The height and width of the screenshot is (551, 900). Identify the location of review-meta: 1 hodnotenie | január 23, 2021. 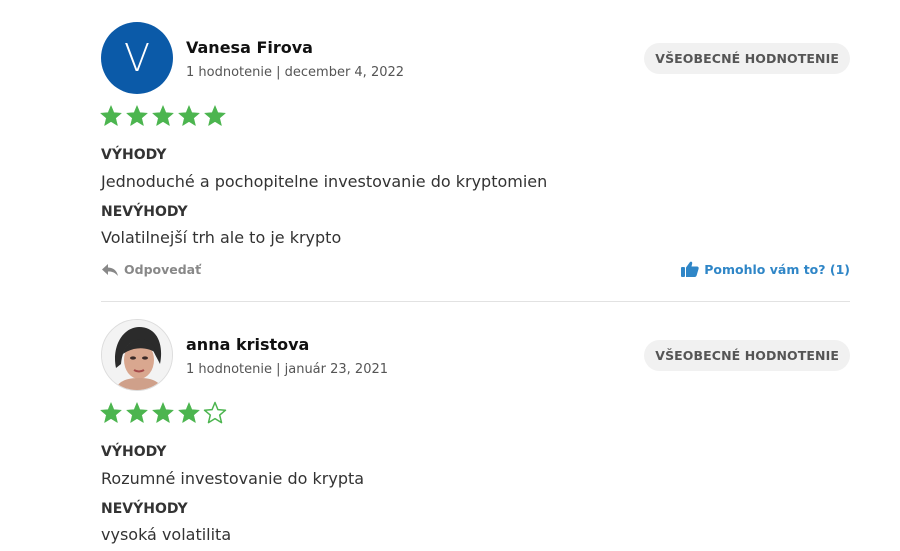
(287, 369).